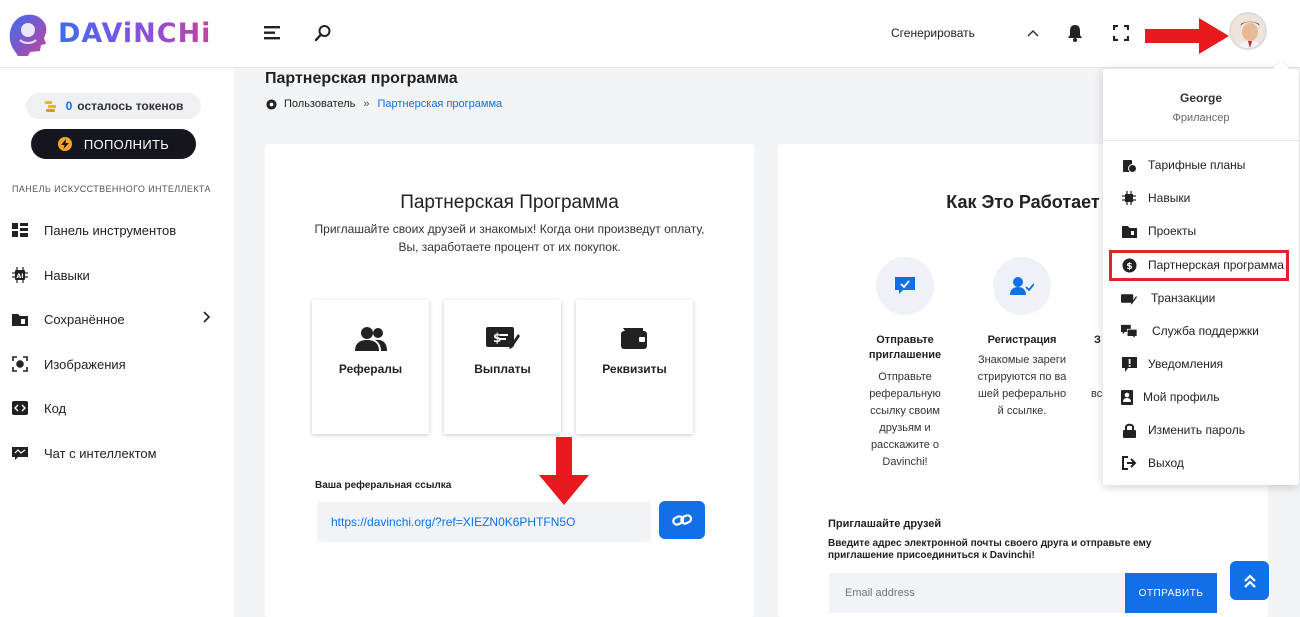 This screenshot has width=1300, height=617. What do you see at coordinates (117, 408) in the screenshot?
I see `sidebar-item-code: Код` at bounding box center [117, 408].